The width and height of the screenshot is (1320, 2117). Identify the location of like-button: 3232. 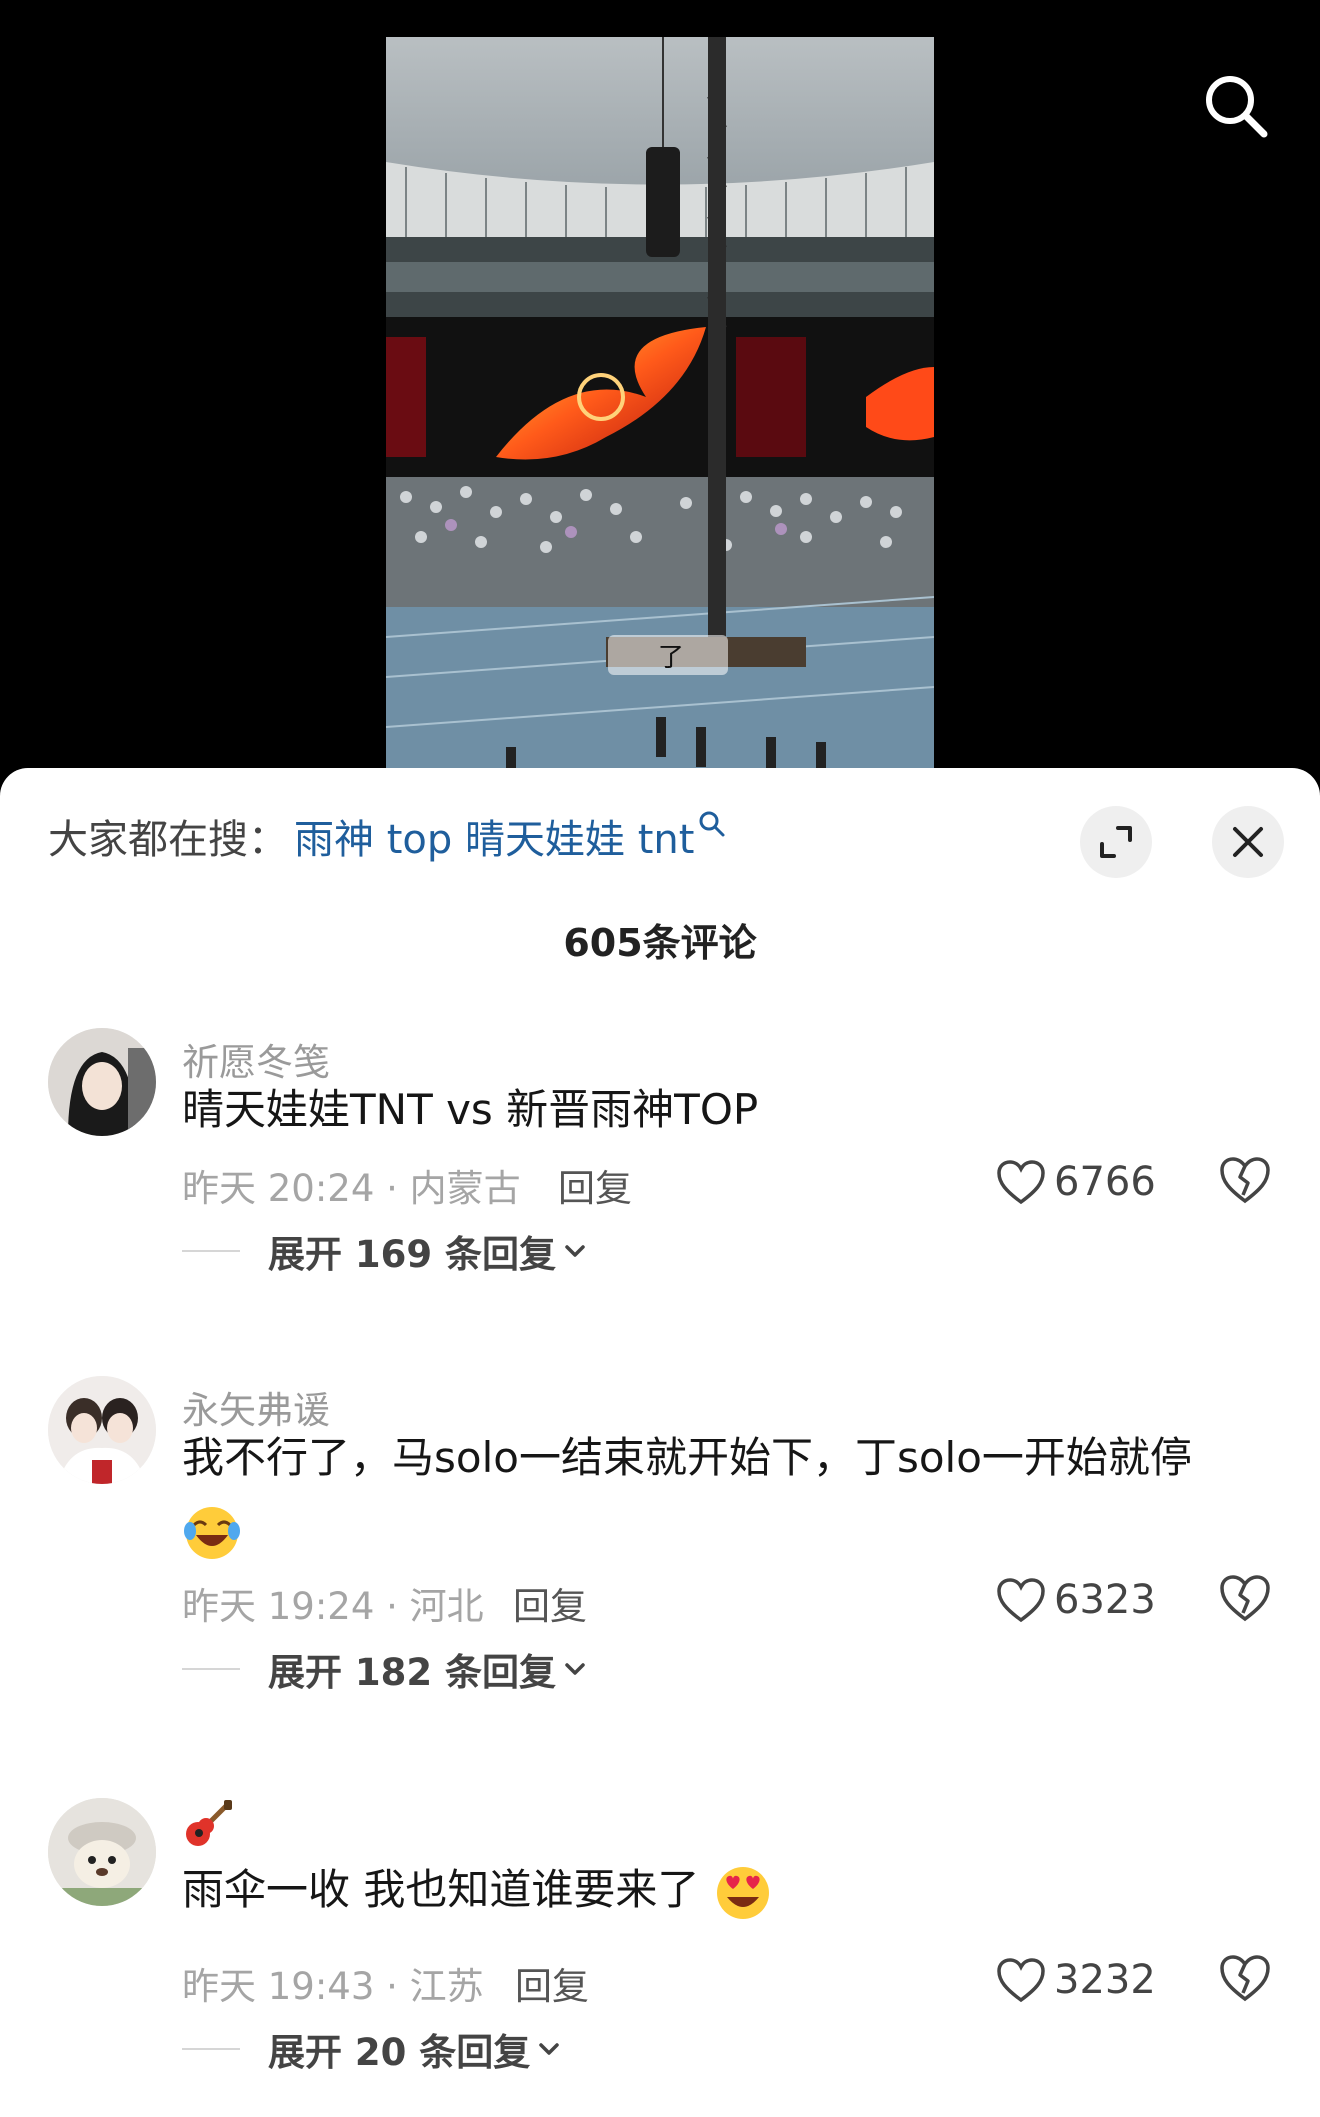
(1076, 1980).